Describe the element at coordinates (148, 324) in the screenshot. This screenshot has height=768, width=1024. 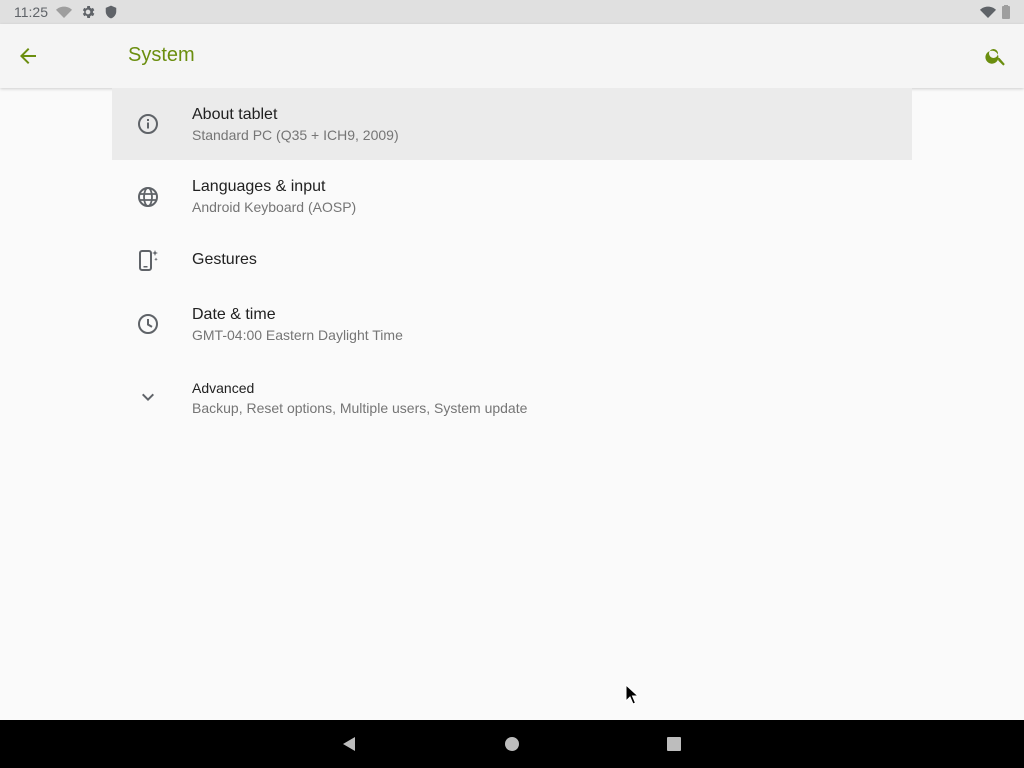
I see `clock-icon` at that location.